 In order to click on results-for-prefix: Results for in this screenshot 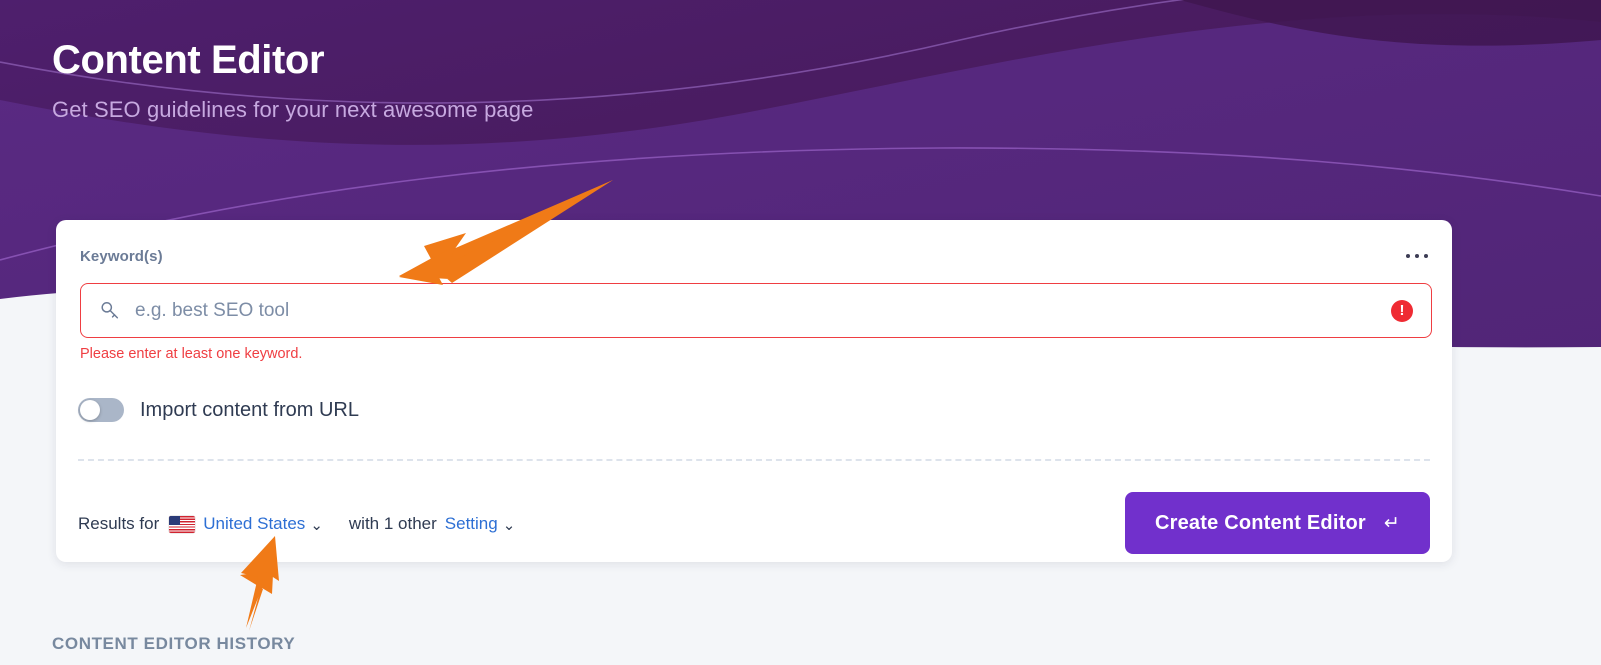, I will do `click(119, 523)`.